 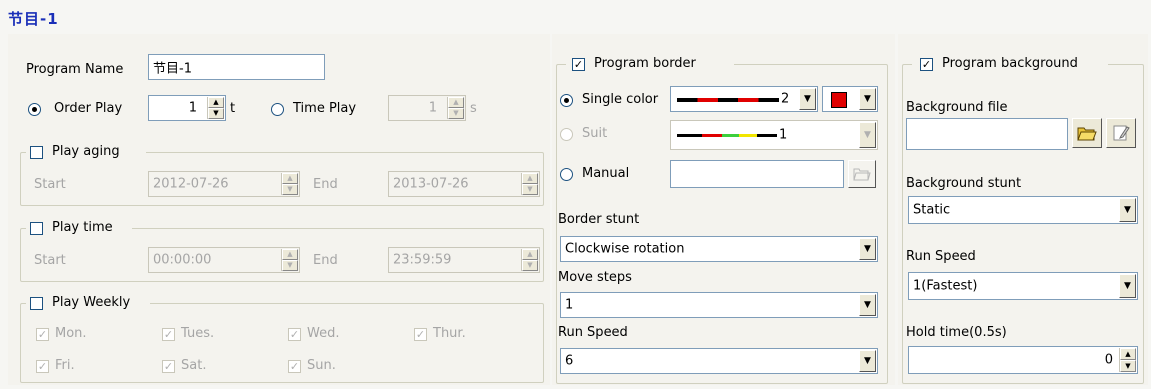 What do you see at coordinates (42, 334) in the screenshot?
I see `weekday-mon-checkbox: ✓` at bounding box center [42, 334].